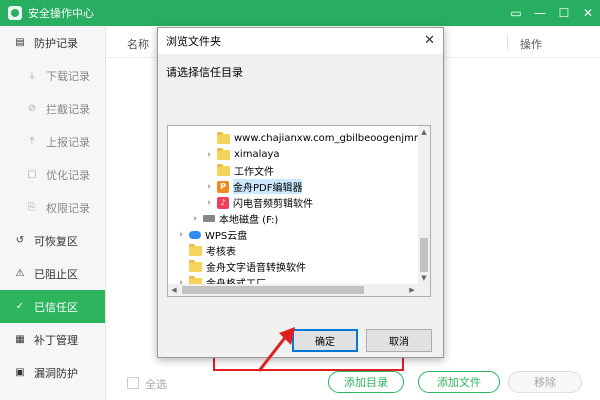  What do you see at coordinates (56, 274) in the screenshot?
I see `sidebar-item-label: 已阻止区` at bounding box center [56, 274].